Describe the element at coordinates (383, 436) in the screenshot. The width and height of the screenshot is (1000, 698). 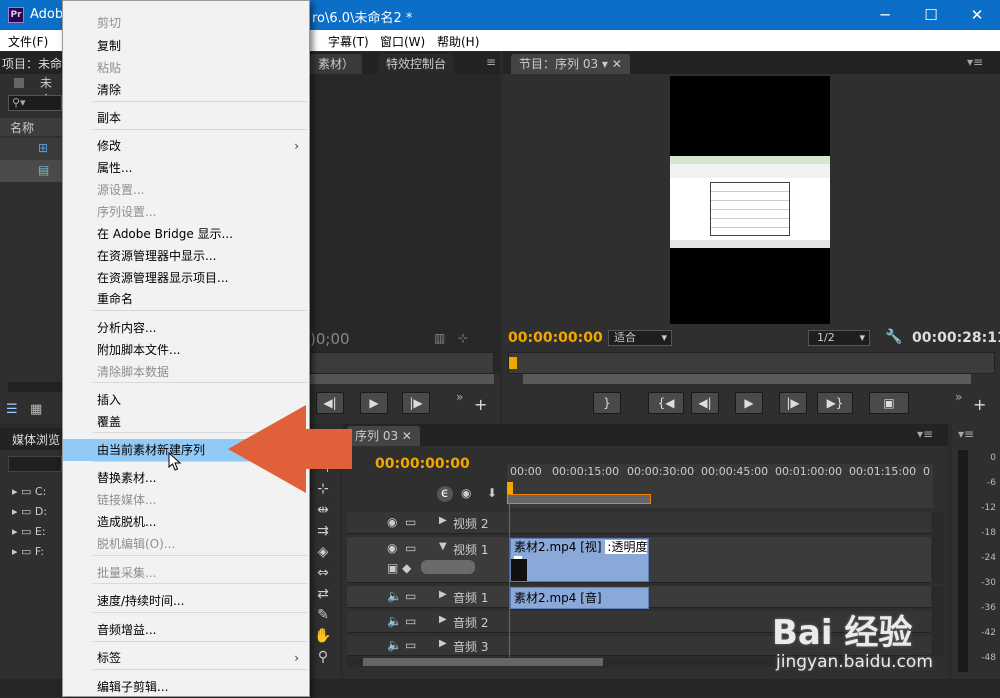
I see `timeline-sequence-tab: 序列 03 ✕` at that location.